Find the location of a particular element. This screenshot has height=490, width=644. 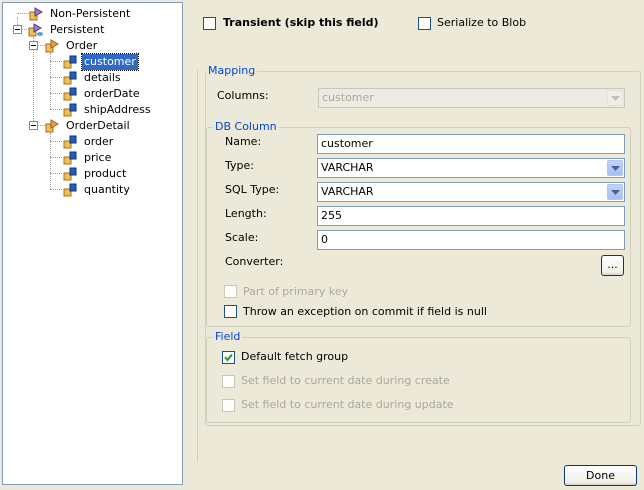

length-label: Length: is located at coordinates (246, 213).